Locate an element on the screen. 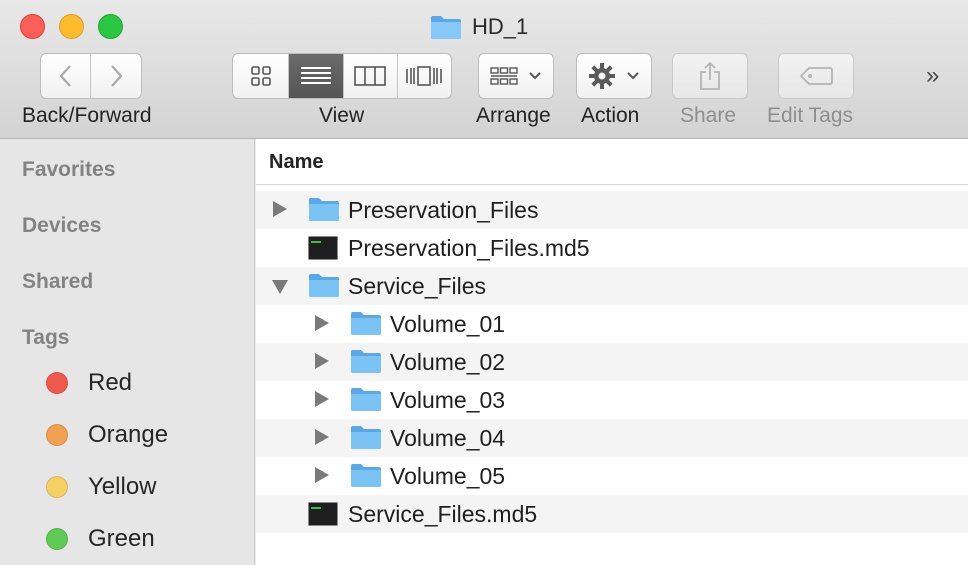 The height and width of the screenshot is (565, 968). sidebar-section-tags: Tags is located at coordinates (45, 338).